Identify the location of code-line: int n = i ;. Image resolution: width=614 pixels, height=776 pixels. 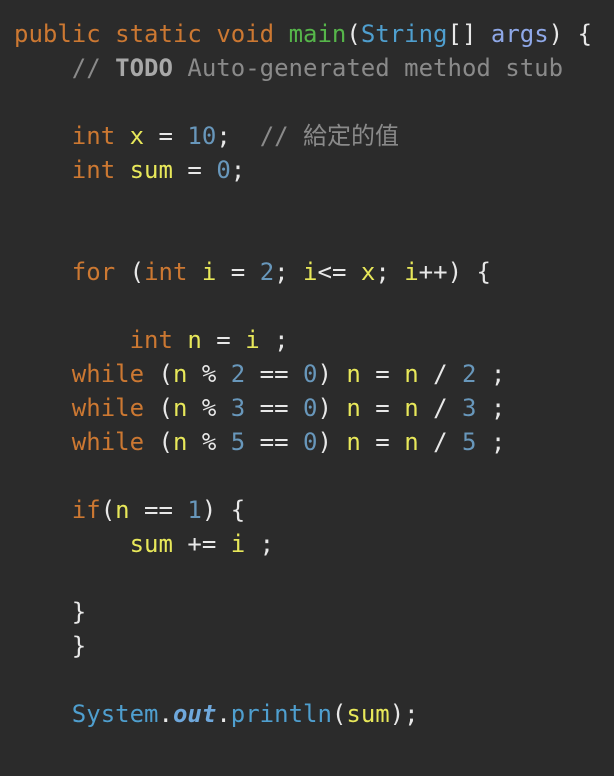
(151, 340).